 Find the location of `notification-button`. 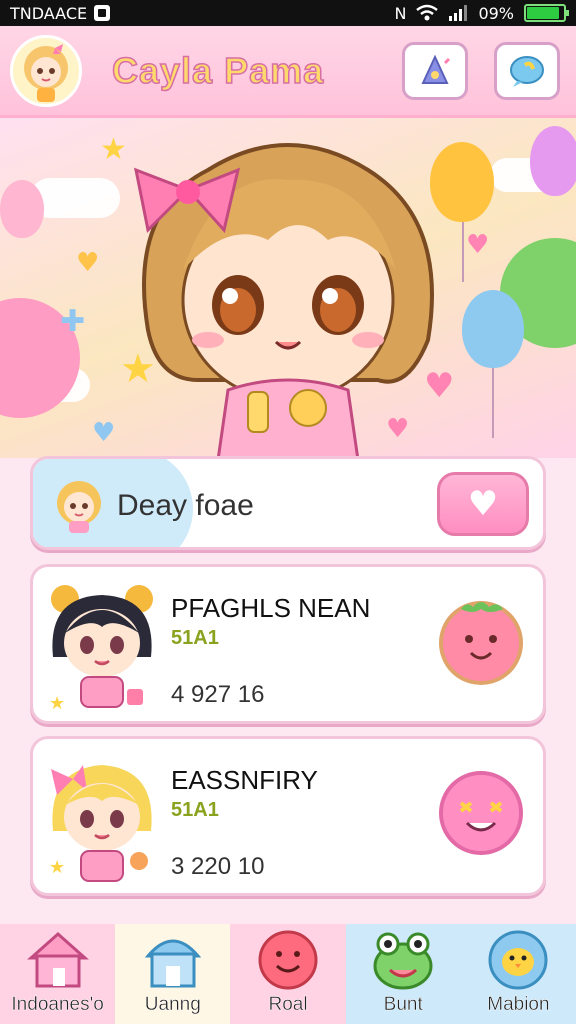

notification-button is located at coordinates (435, 71).